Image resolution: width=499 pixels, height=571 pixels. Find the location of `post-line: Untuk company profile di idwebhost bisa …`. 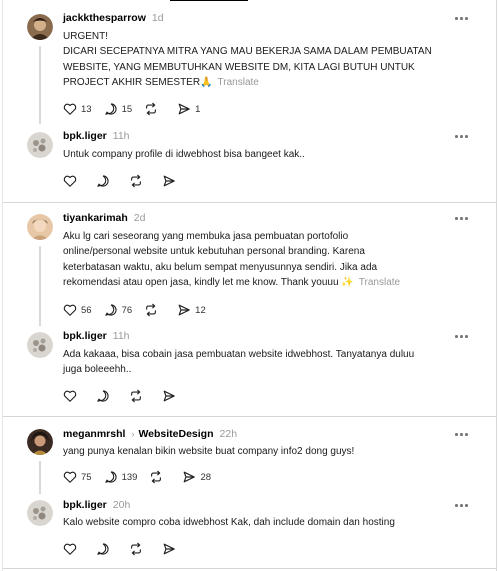

post-line: Untuk company profile di idwebhost bisa … is located at coordinates (184, 154).